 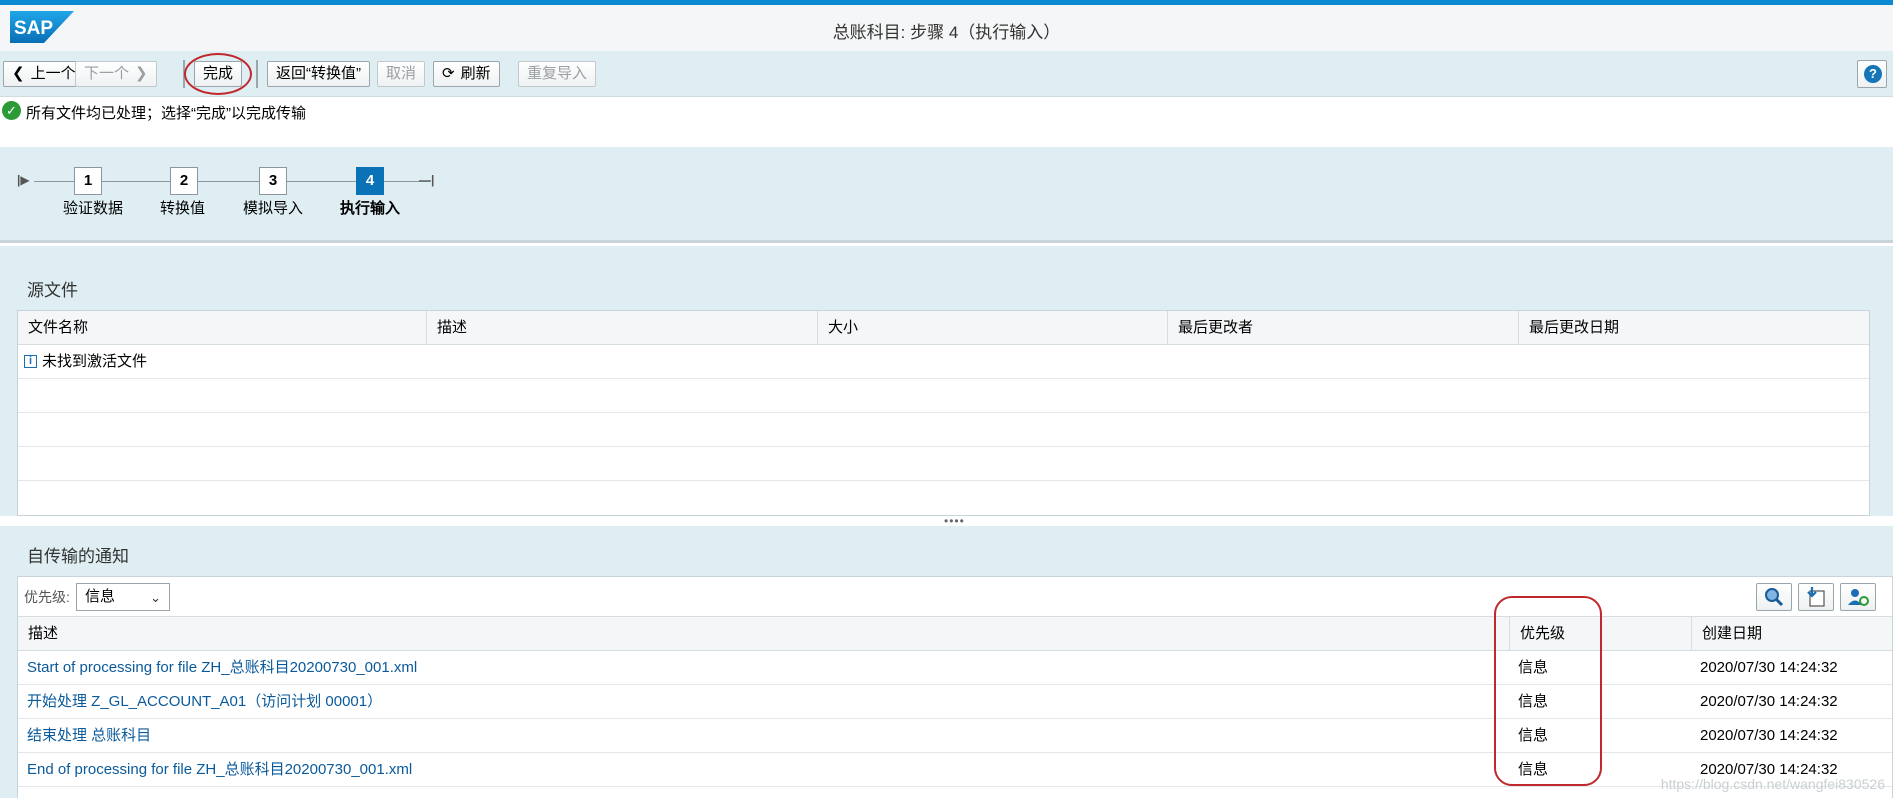 What do you see at coordinates (88, 181) in the screenshot?
I see `step-1-number: 1` at bounding box center [88, 181].